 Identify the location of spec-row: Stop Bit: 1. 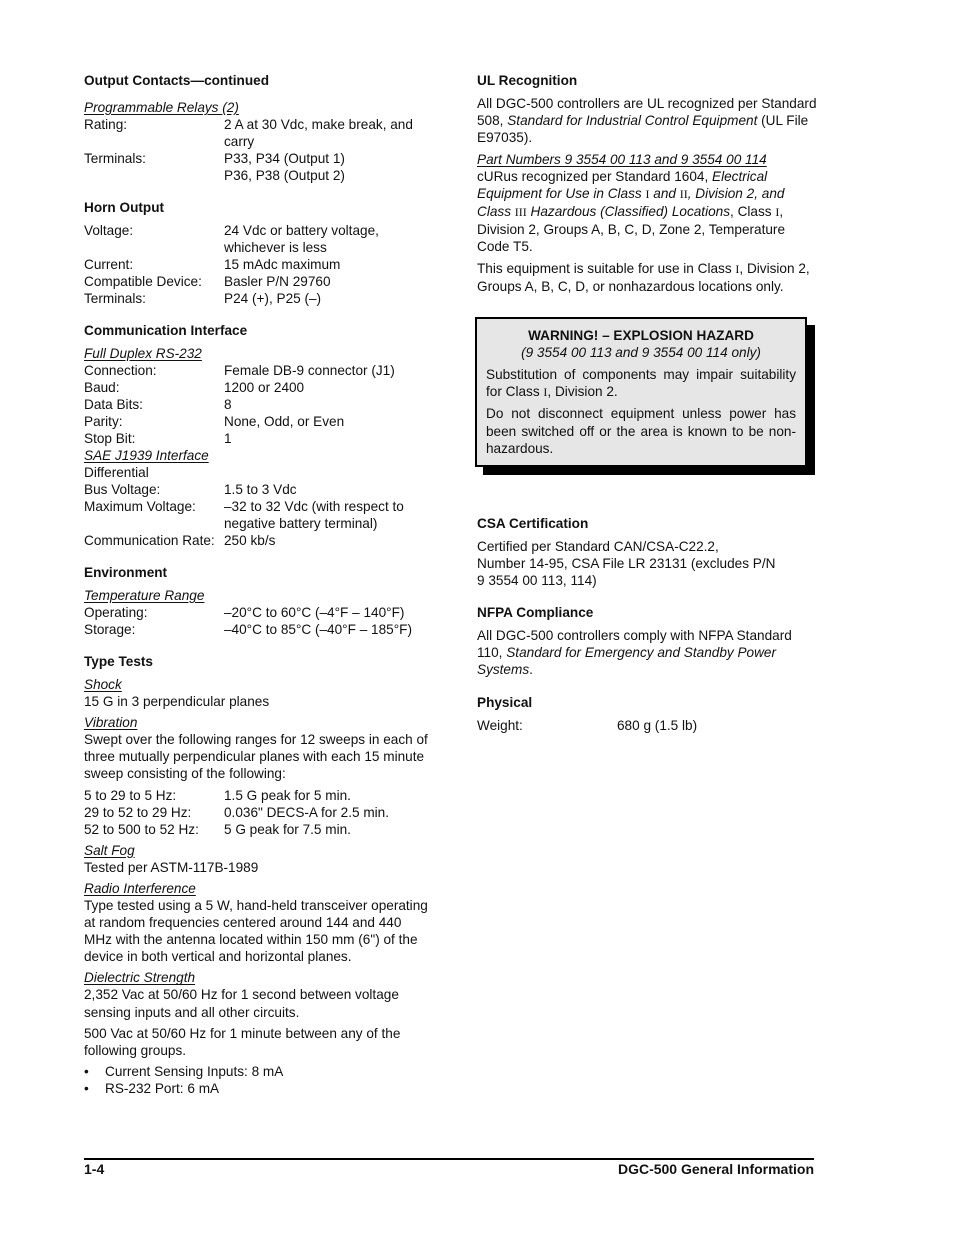
(256, 438).